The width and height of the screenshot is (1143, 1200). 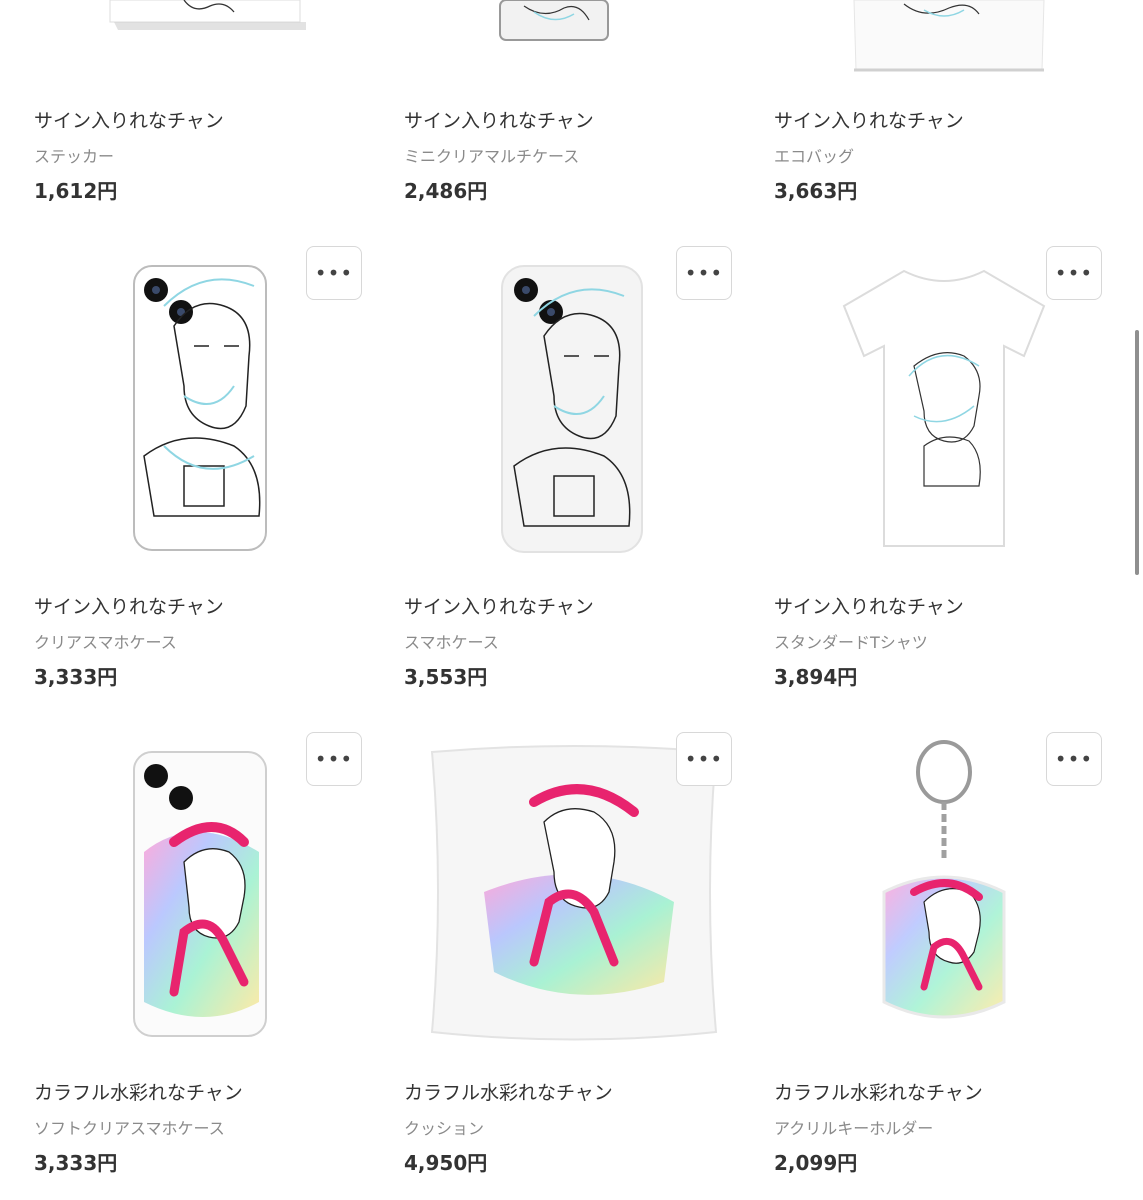 What do you see at coordinates (854, 1128) in the screenshot?
I see `product-type: アクリルキーホルダー` at bounding box center [854, 1128].